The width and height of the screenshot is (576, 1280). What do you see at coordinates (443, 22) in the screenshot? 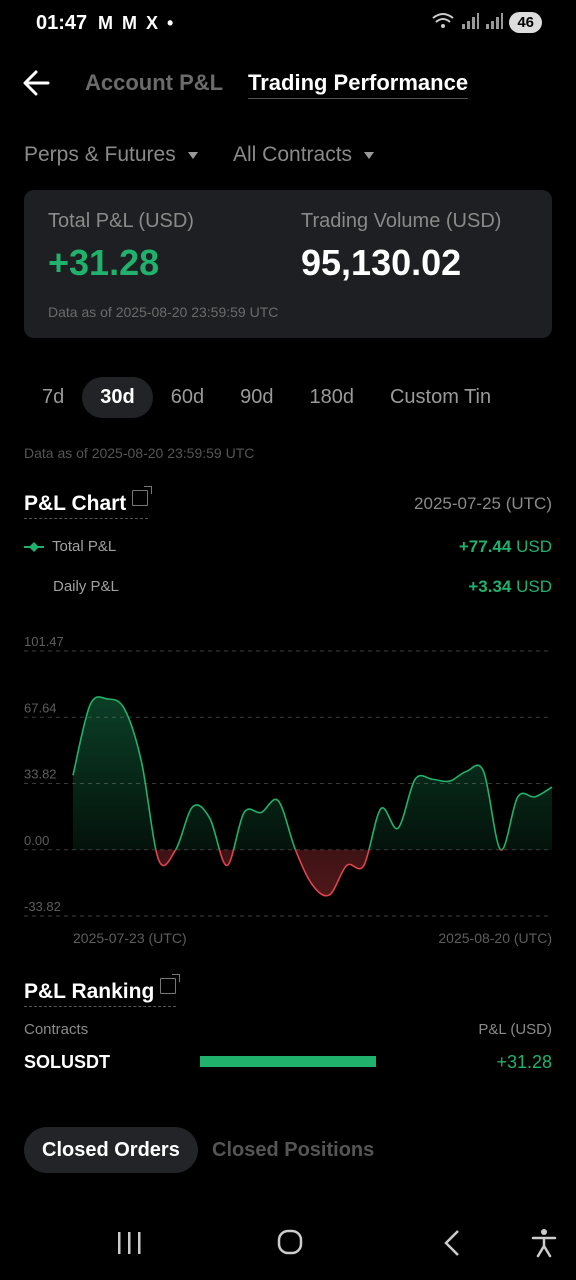
I see `wifi-icon` at bounding box center [443, 22].